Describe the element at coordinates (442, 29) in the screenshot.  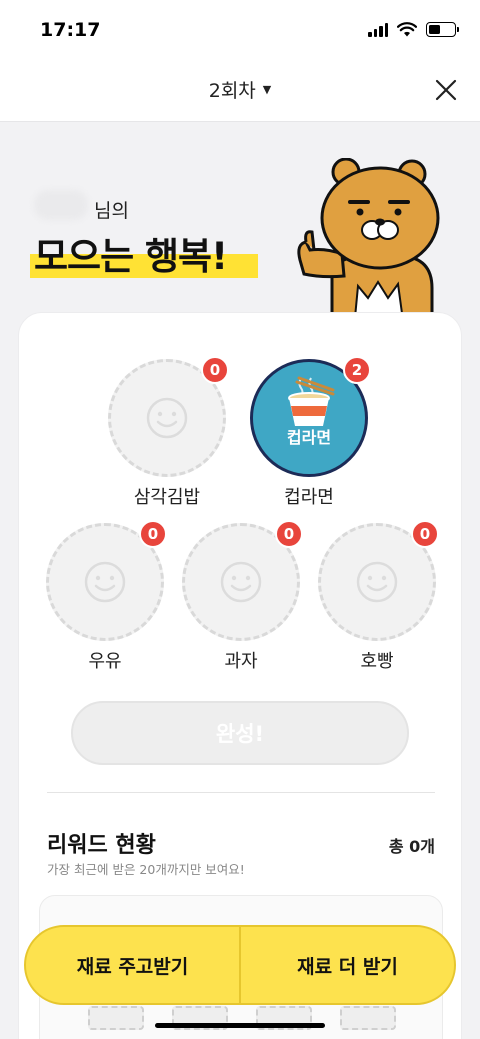
I see `battery-icon` at that location.